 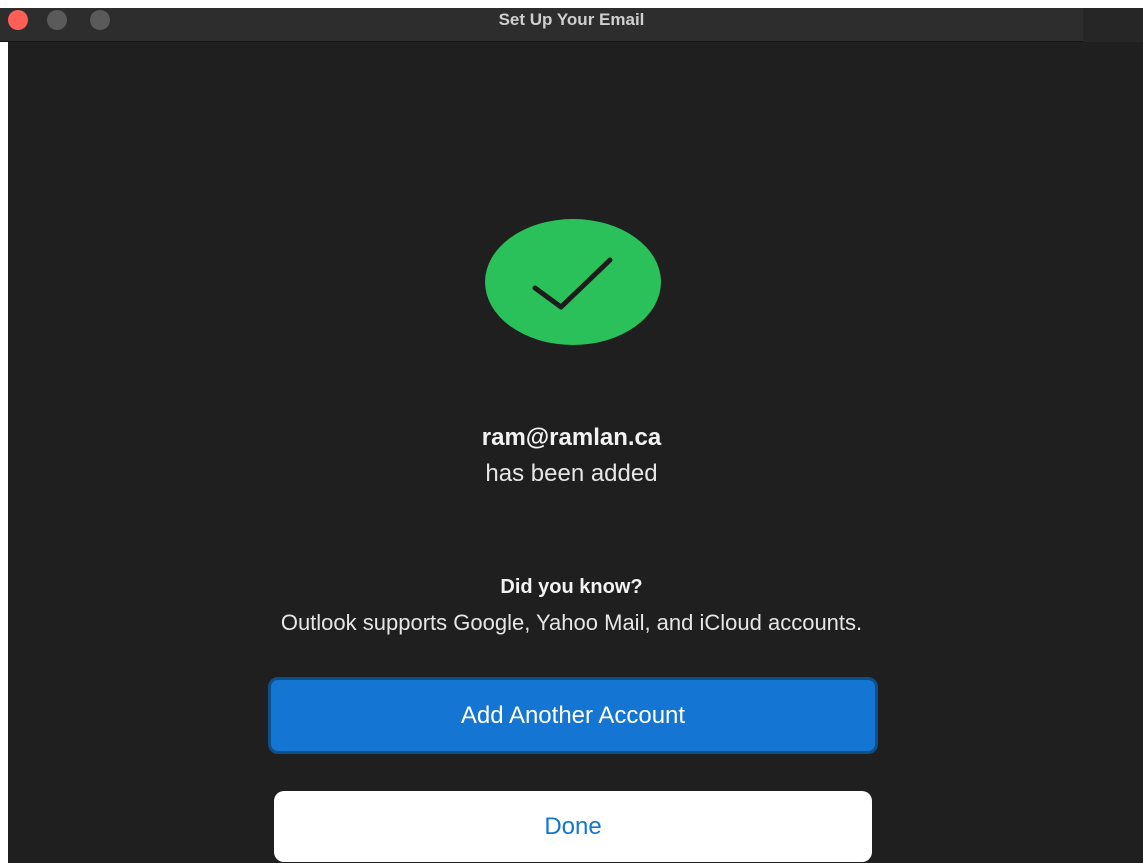 What do you see at coordinates (573, 282) in the screenshot?
I see `checkmark-icon` at bounding box center [573, 282].